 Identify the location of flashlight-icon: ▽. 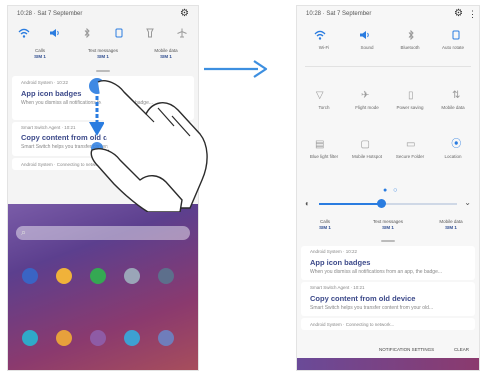
(320, 96).